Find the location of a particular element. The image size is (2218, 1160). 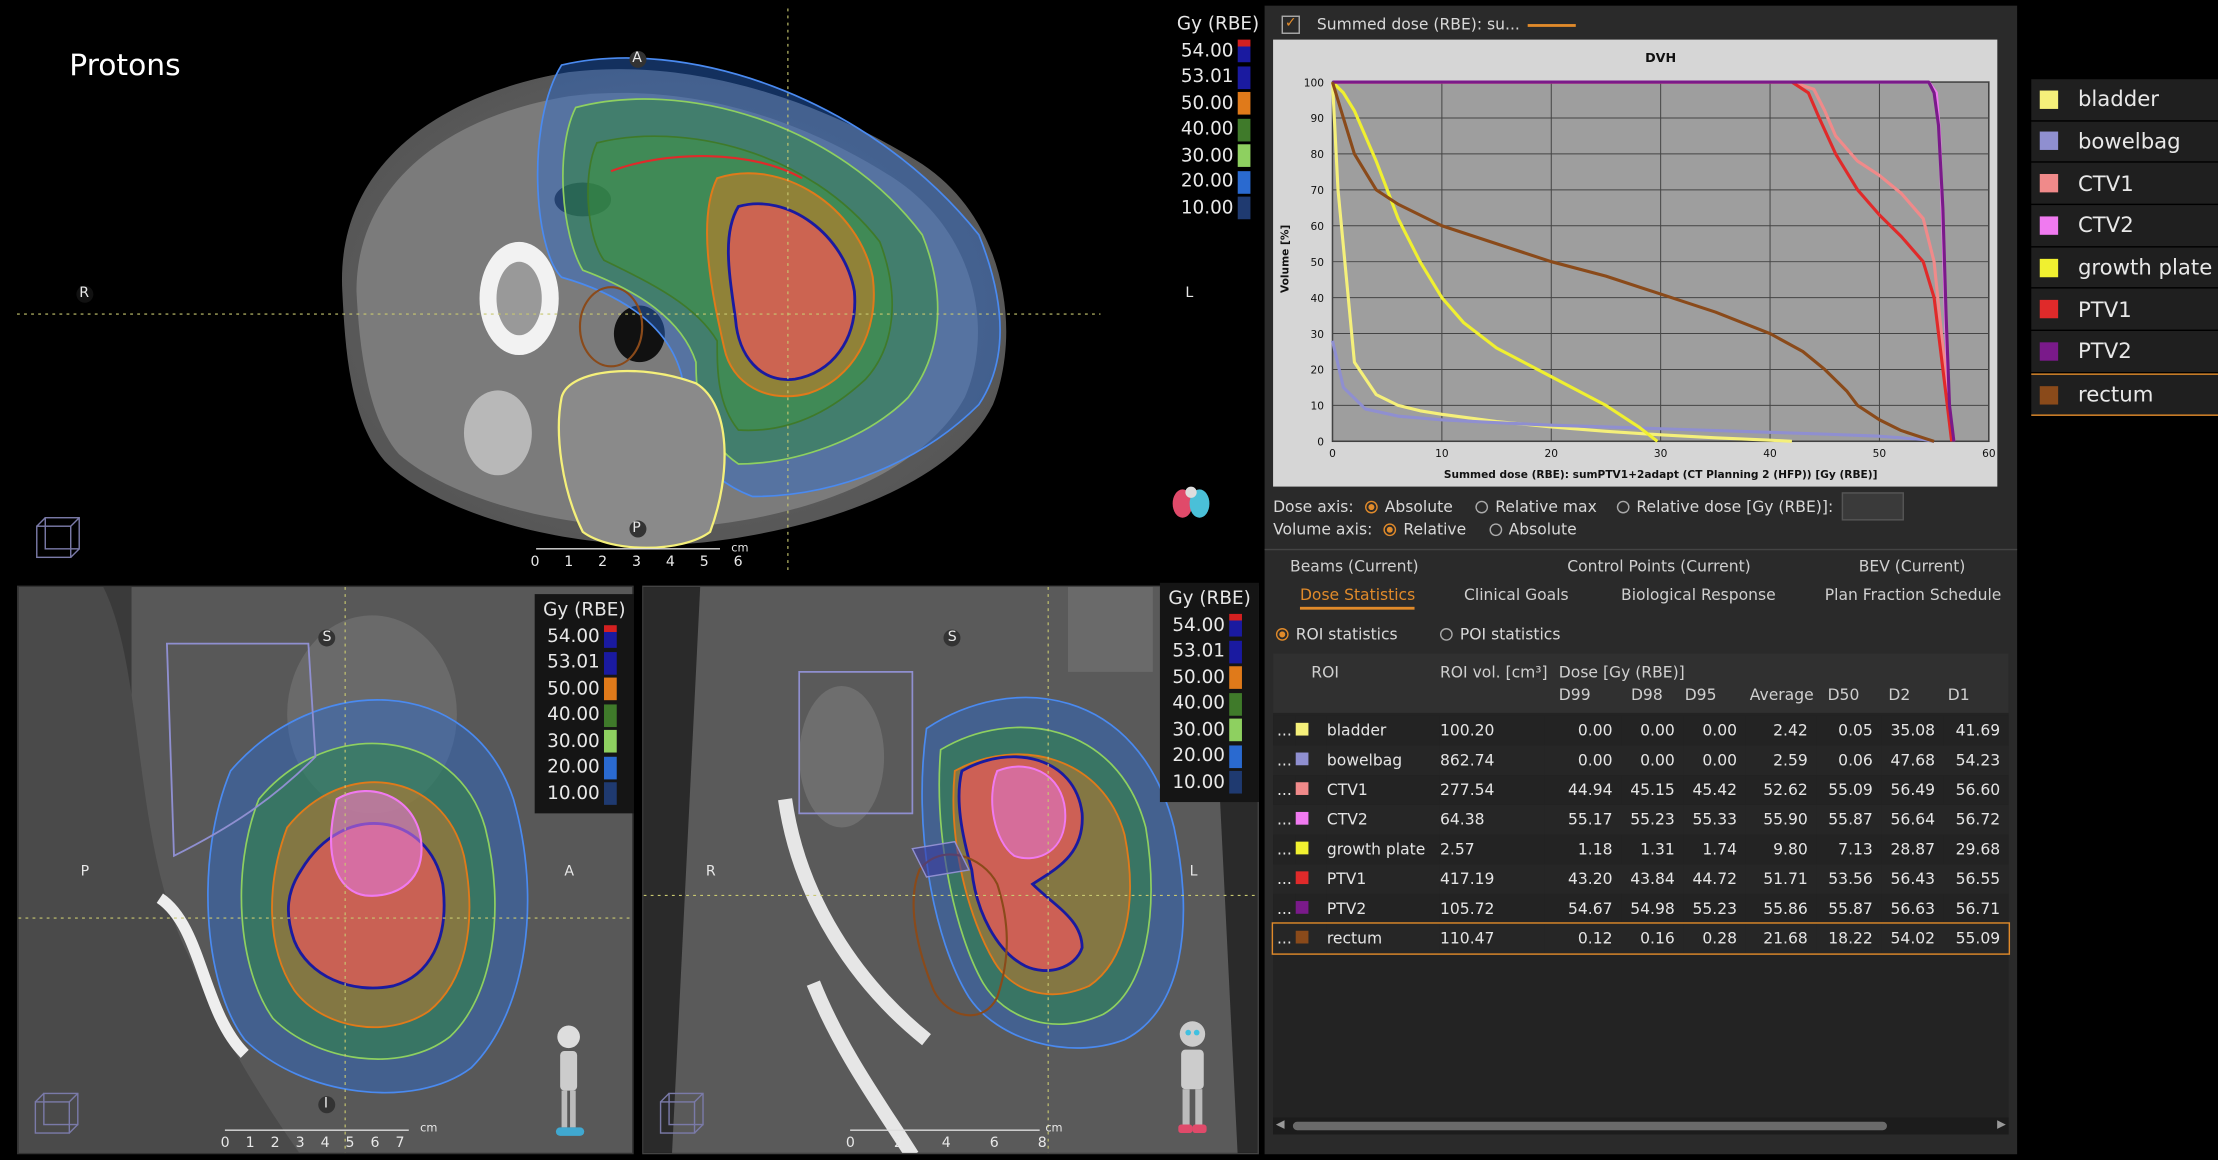

radio-label: POI statistics is located at coordinates (1510, 634).